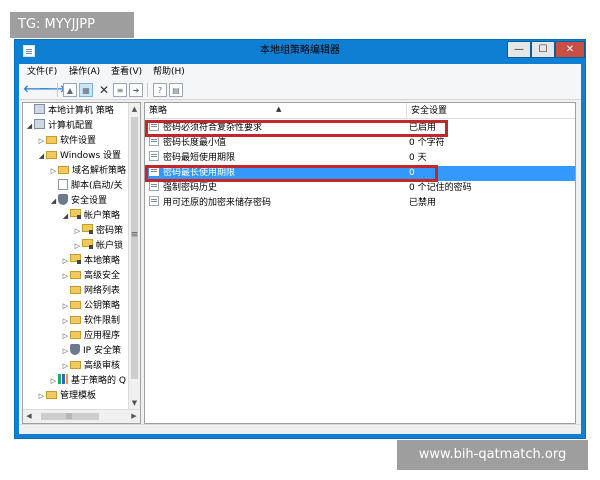 The width and height of the screenshot is (600, 480). Describe the element at coordinates (519, 49) in the screenshot. I see `minimize-button: —` at that location.